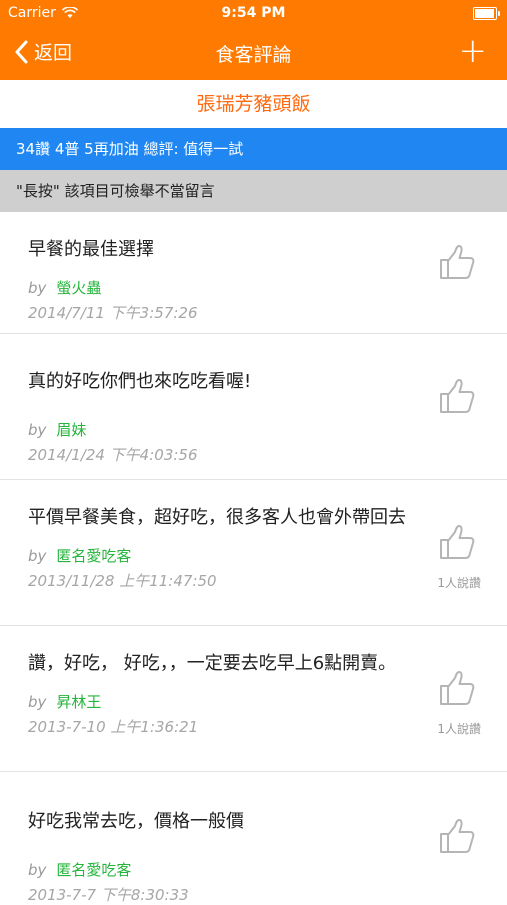  I want to click on review-text: 平價早餐美食，超好吃，很多客人也會外帶回去, so click(217, 517).